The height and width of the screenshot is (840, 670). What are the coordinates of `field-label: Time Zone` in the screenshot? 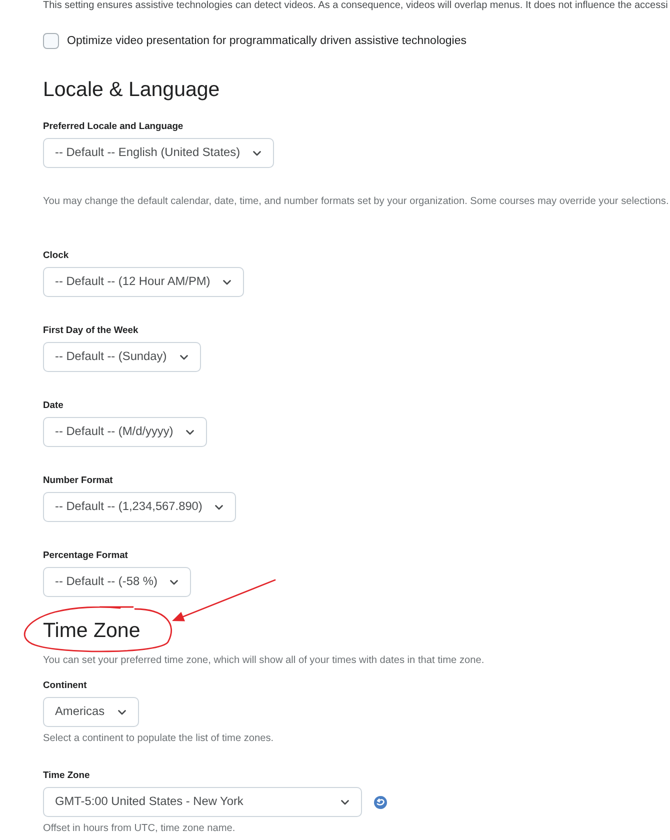 It's located at (67, 775).